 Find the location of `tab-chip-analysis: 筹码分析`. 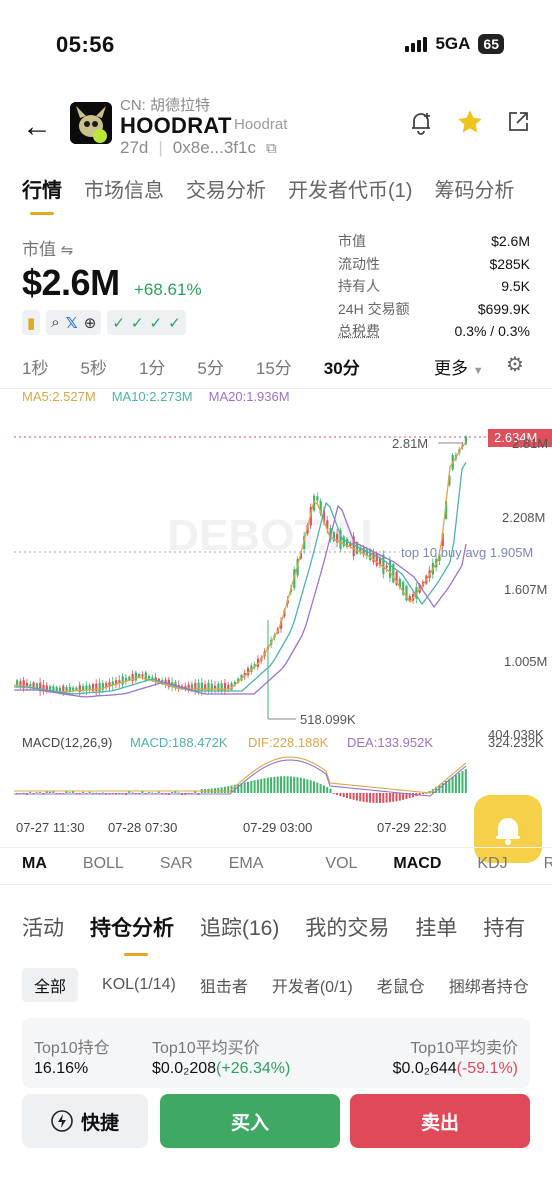

tab-chip-analysis: 筹码分析 is located at coordinates (474, 188).